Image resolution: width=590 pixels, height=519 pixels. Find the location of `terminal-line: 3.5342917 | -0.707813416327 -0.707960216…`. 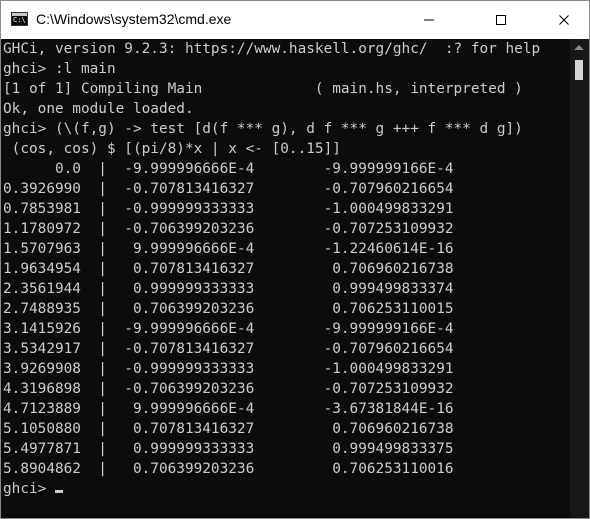

terminal-line: 3.5342917 | -0.707813416327 -0.707960216… is located at coordinates (228, 349).